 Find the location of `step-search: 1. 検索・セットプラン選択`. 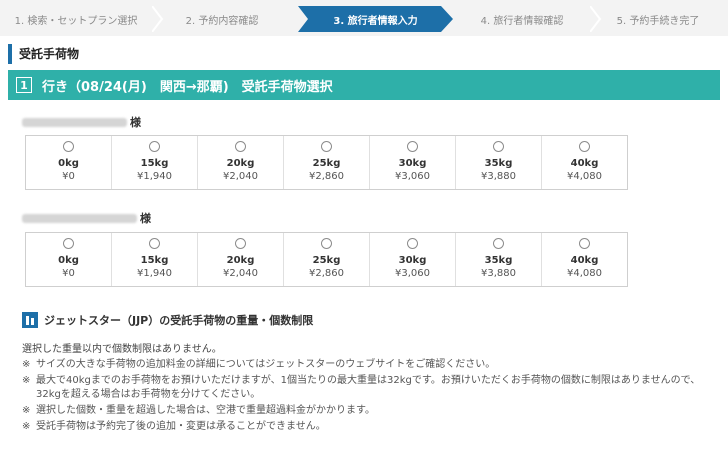

step-search: 1. 検索・セットプラン選択 is located at coordinates (76, 19).